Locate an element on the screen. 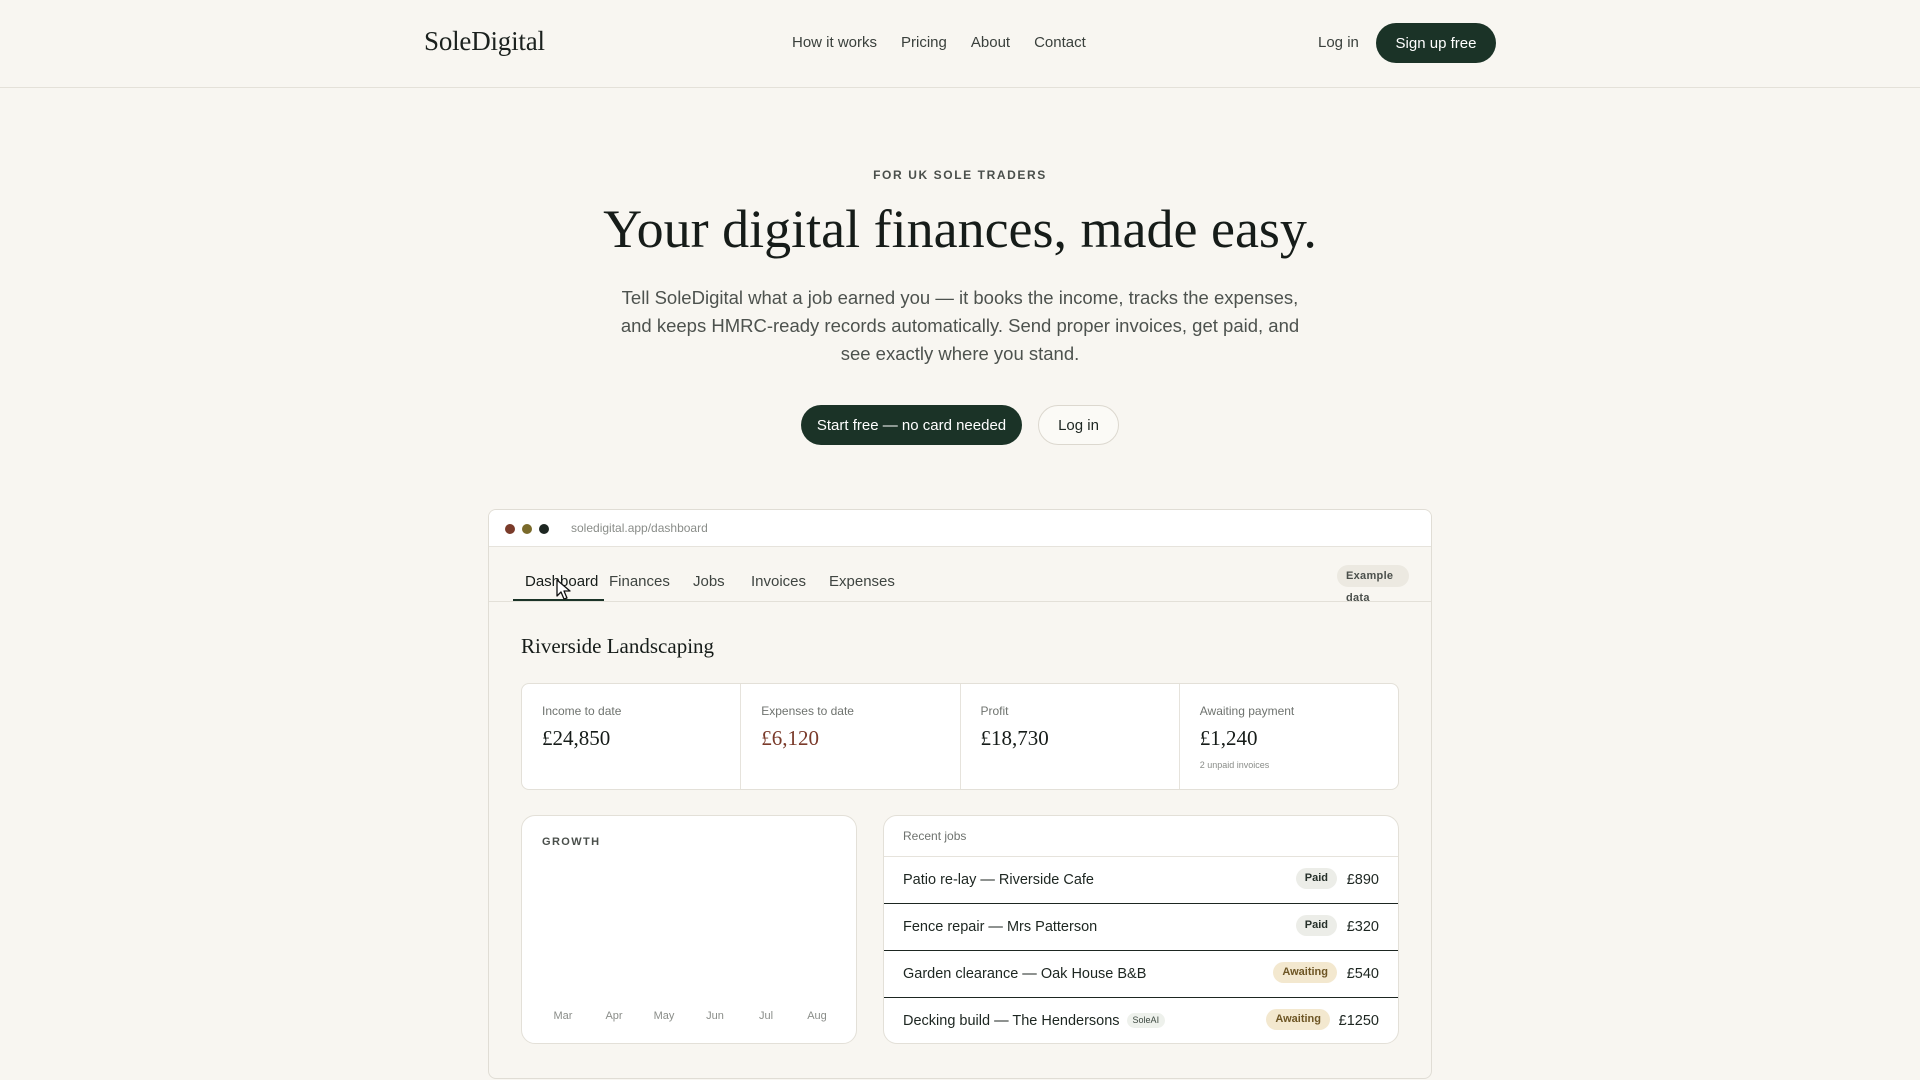  hero-login-button: Log in is located at coordinates (1078, 425).